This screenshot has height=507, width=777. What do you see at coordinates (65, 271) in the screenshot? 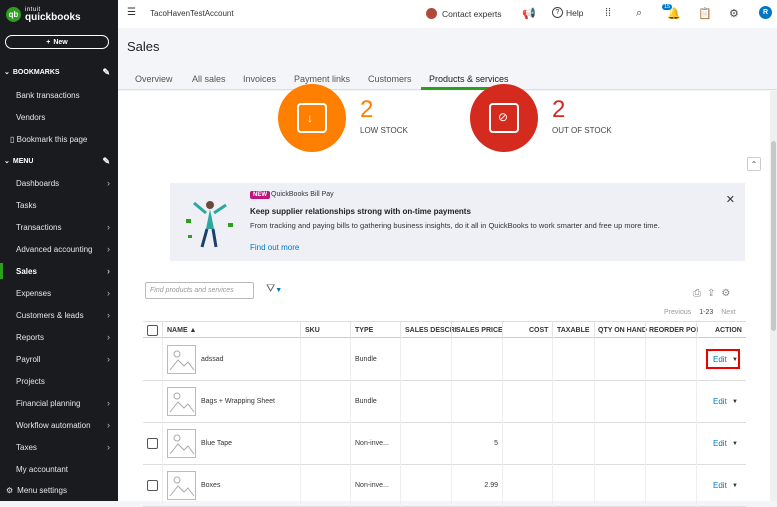
I see `sidebar-item-sales: Sales ›` at bounding box center [65, 271].